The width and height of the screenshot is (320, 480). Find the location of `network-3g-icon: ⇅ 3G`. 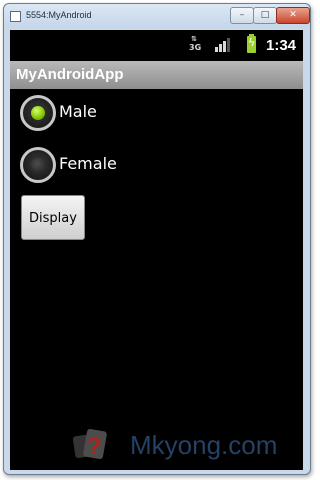

network-3g-icon: ⇅ 3G is located at coordinates (196, 45).